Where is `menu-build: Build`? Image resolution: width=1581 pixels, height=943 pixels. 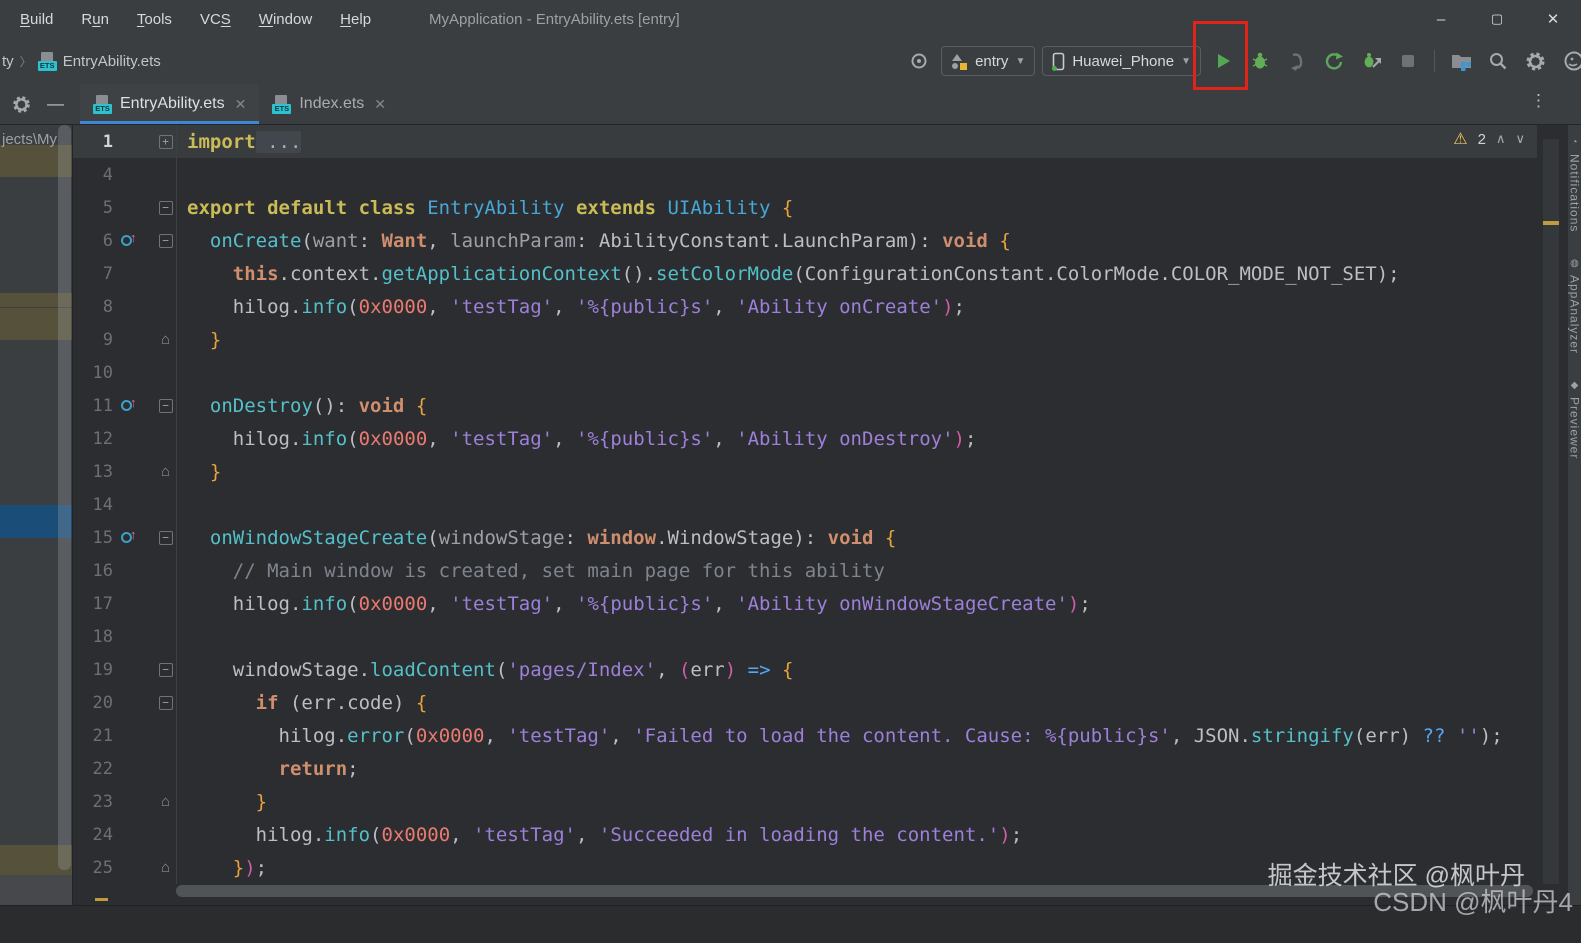 menu-build: Build is located at coordinates (36, 19).